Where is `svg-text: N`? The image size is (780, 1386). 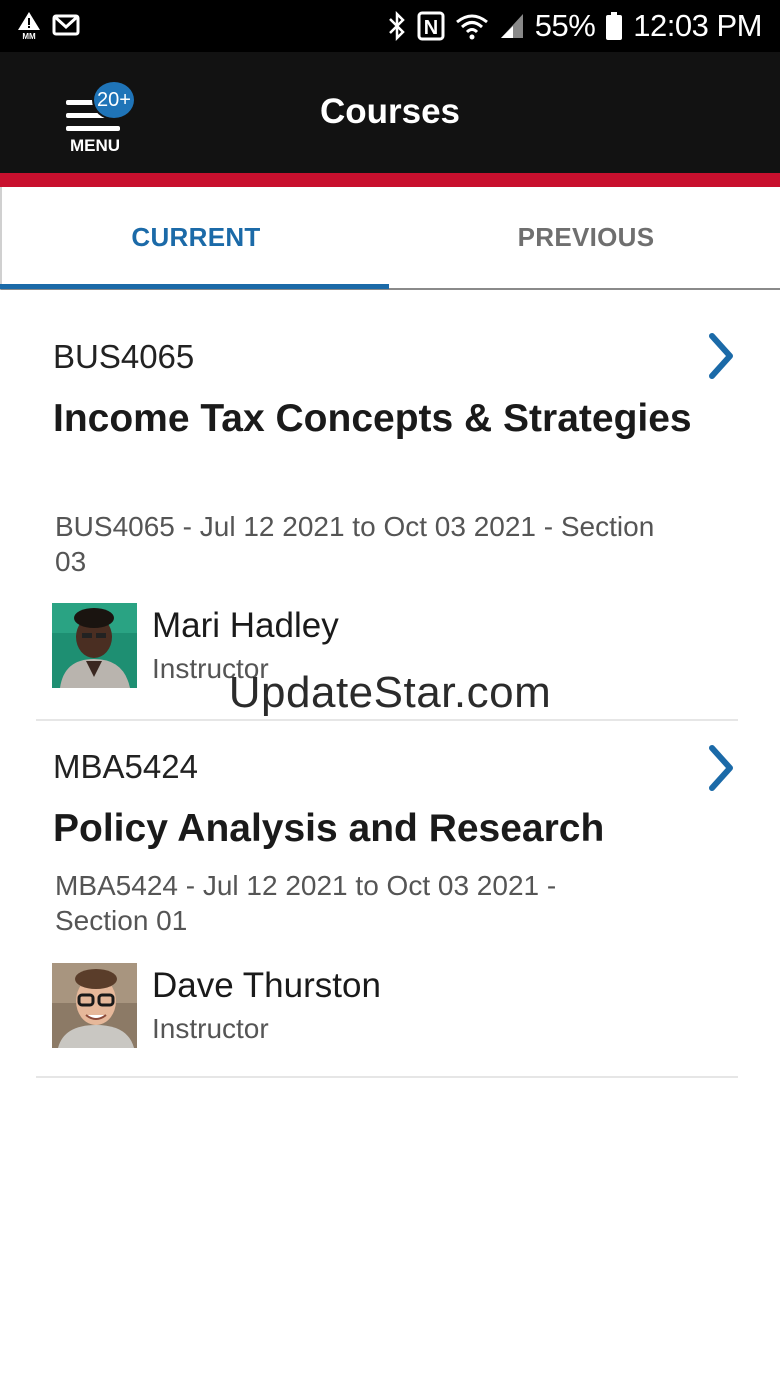 svg-text: N is located at coordinates (431, 28).